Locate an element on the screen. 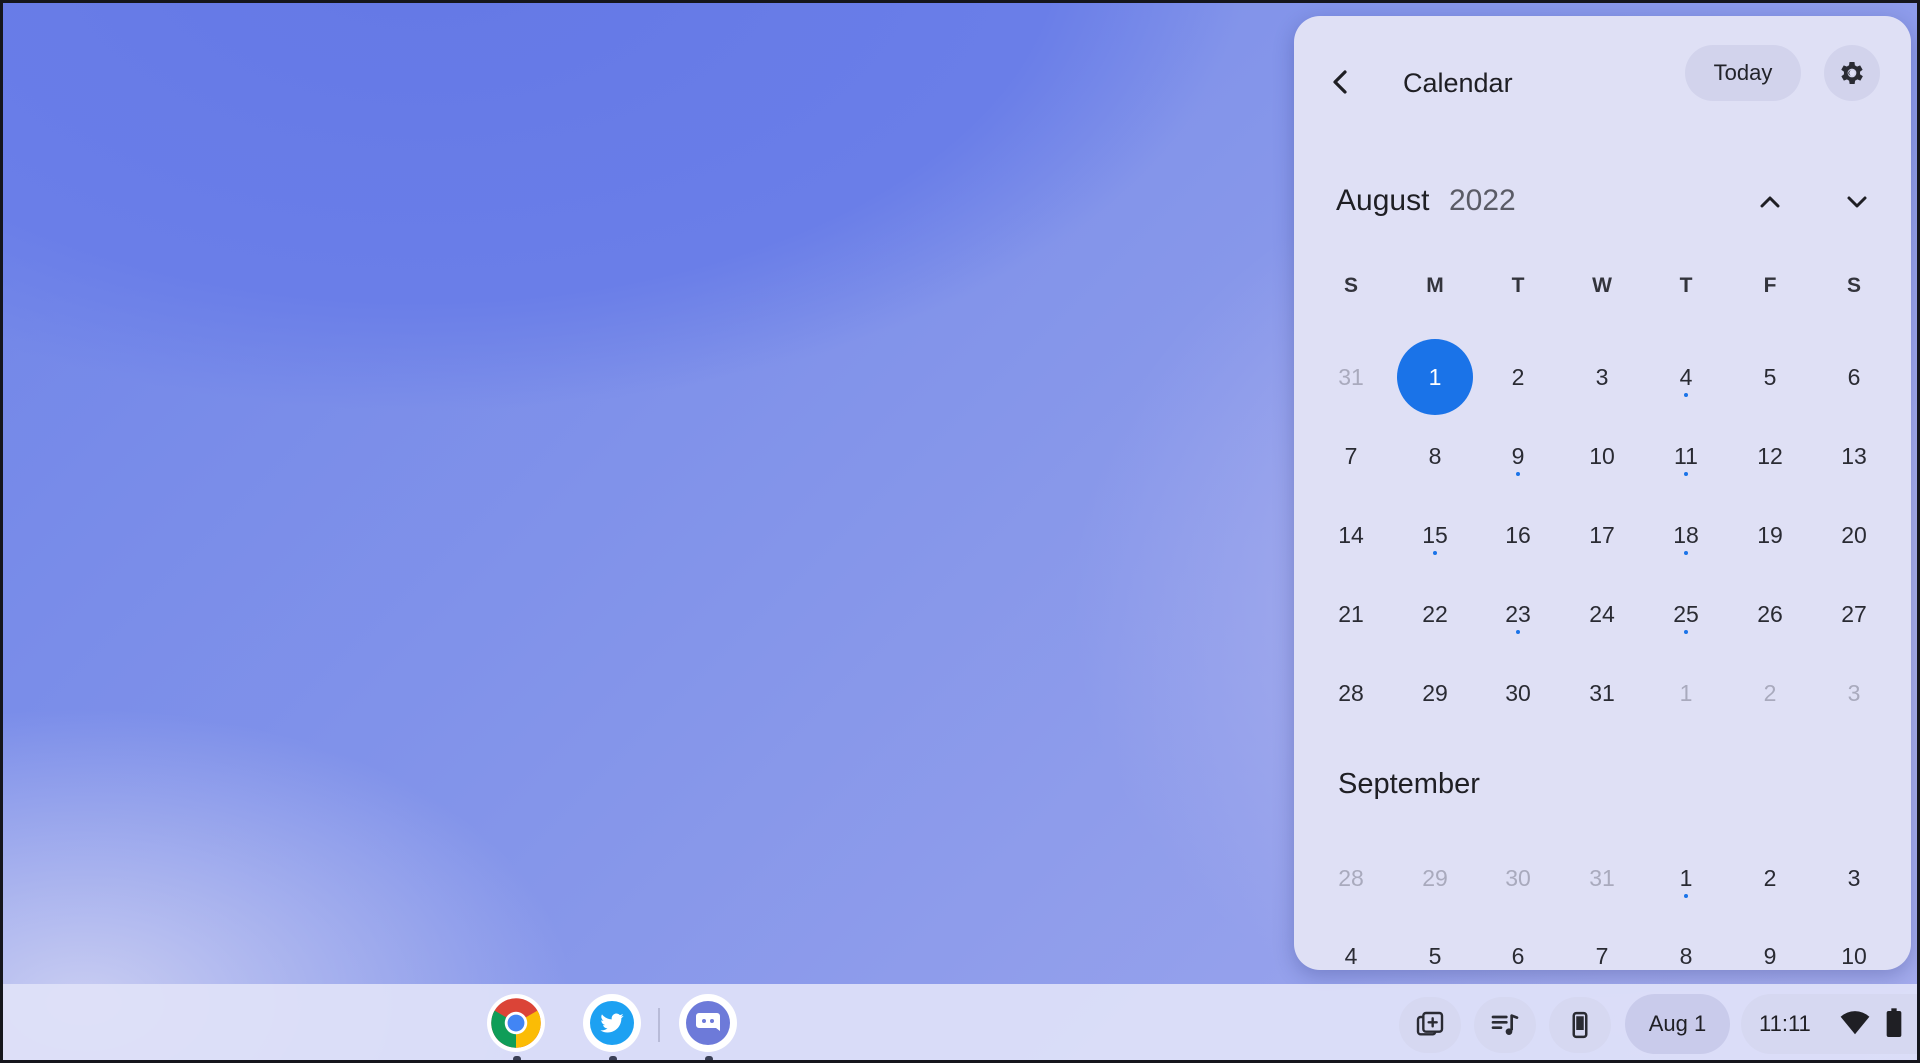 The image size is (1920, 1063). date-cell: 24 is located at coordinates (1602, 614).